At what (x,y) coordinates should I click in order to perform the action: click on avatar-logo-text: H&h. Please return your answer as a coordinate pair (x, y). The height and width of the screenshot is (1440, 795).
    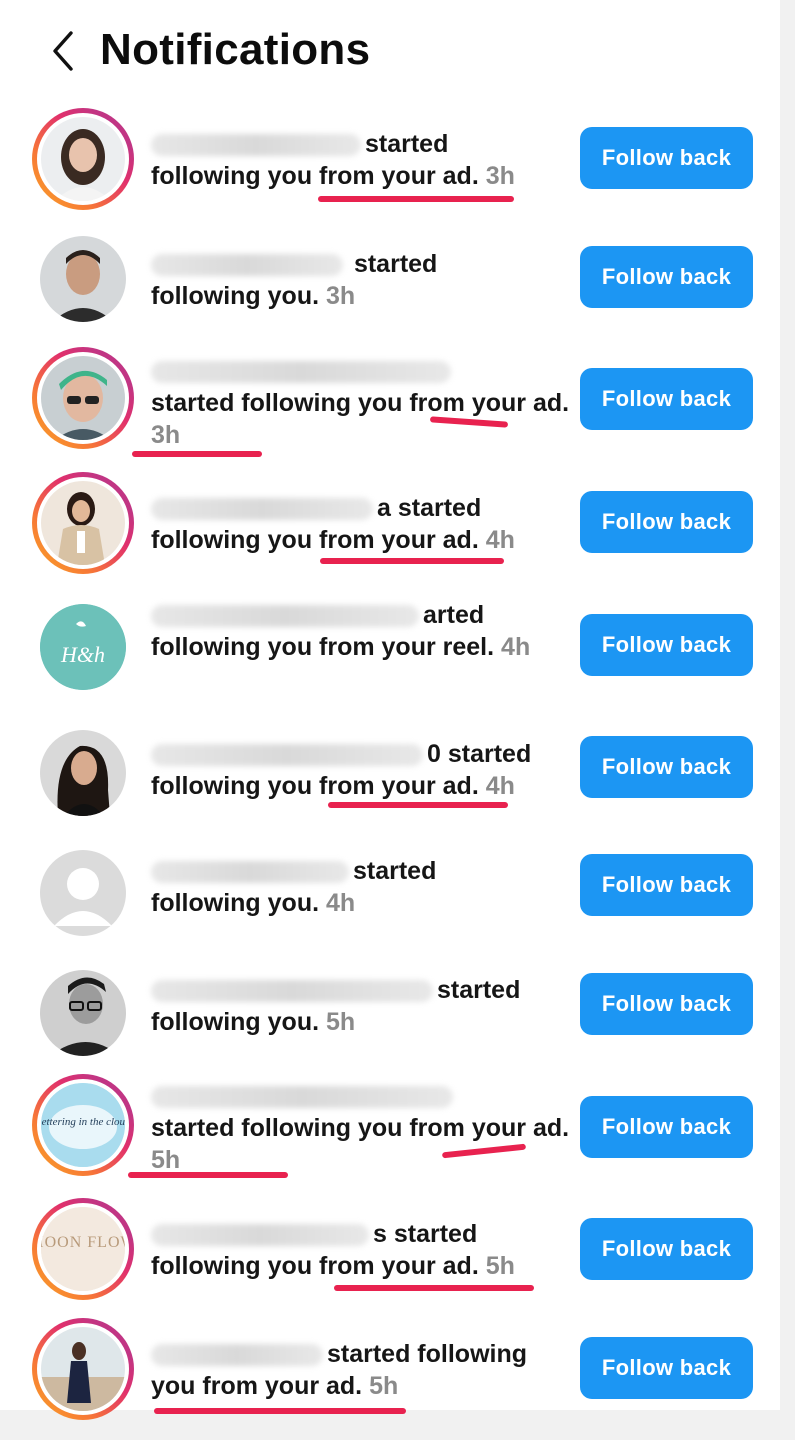
    Looking at the image, I should click on (82, 654).